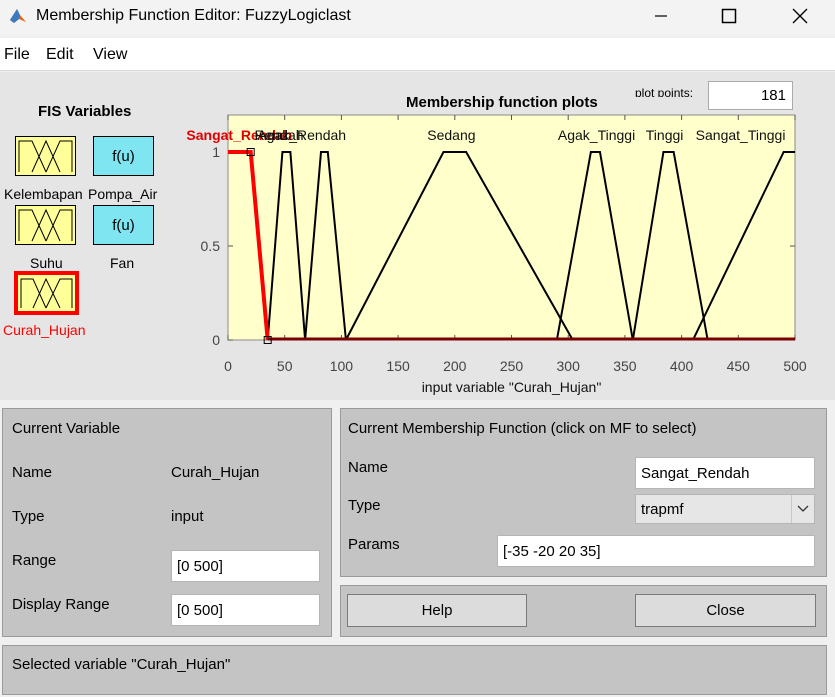  What do you see at coordinates (187, 516) in the screenshot?
I see `variable-type-value: input` at bounding box center [187, 516].